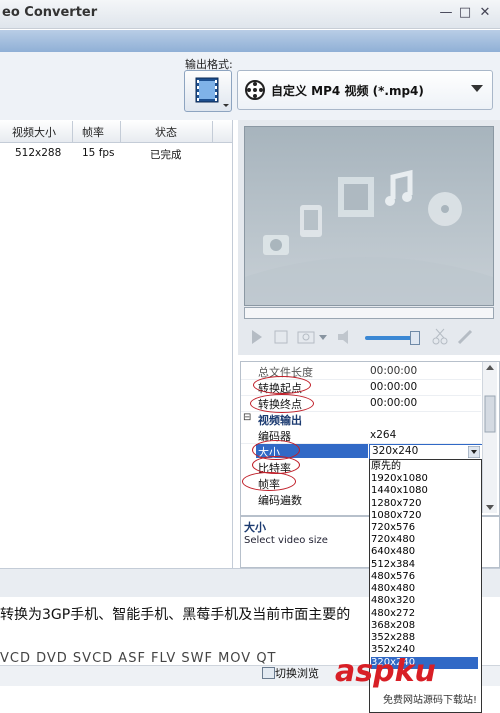  What do you see at coordinates (424, 540) in the screenshot?
I see `dropdown-option: 720x480` at bounding box center [424, 540].